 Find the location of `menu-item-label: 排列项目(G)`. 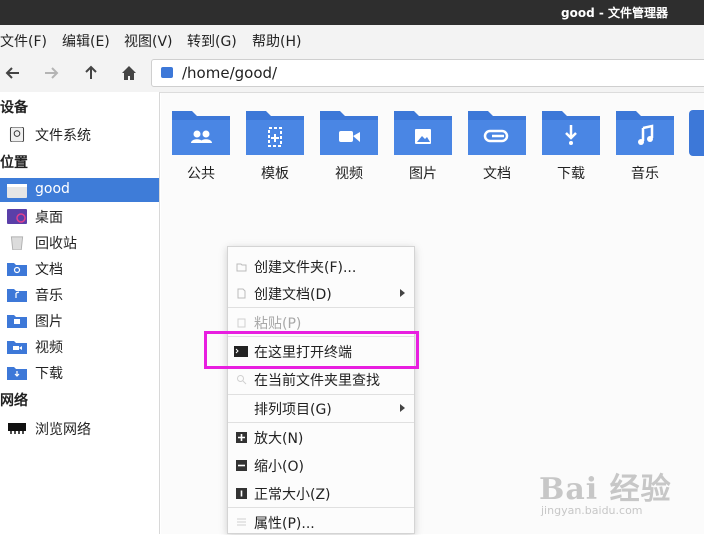

menu-item-label: 排列项目(G) is located at coordinates (293, 410).